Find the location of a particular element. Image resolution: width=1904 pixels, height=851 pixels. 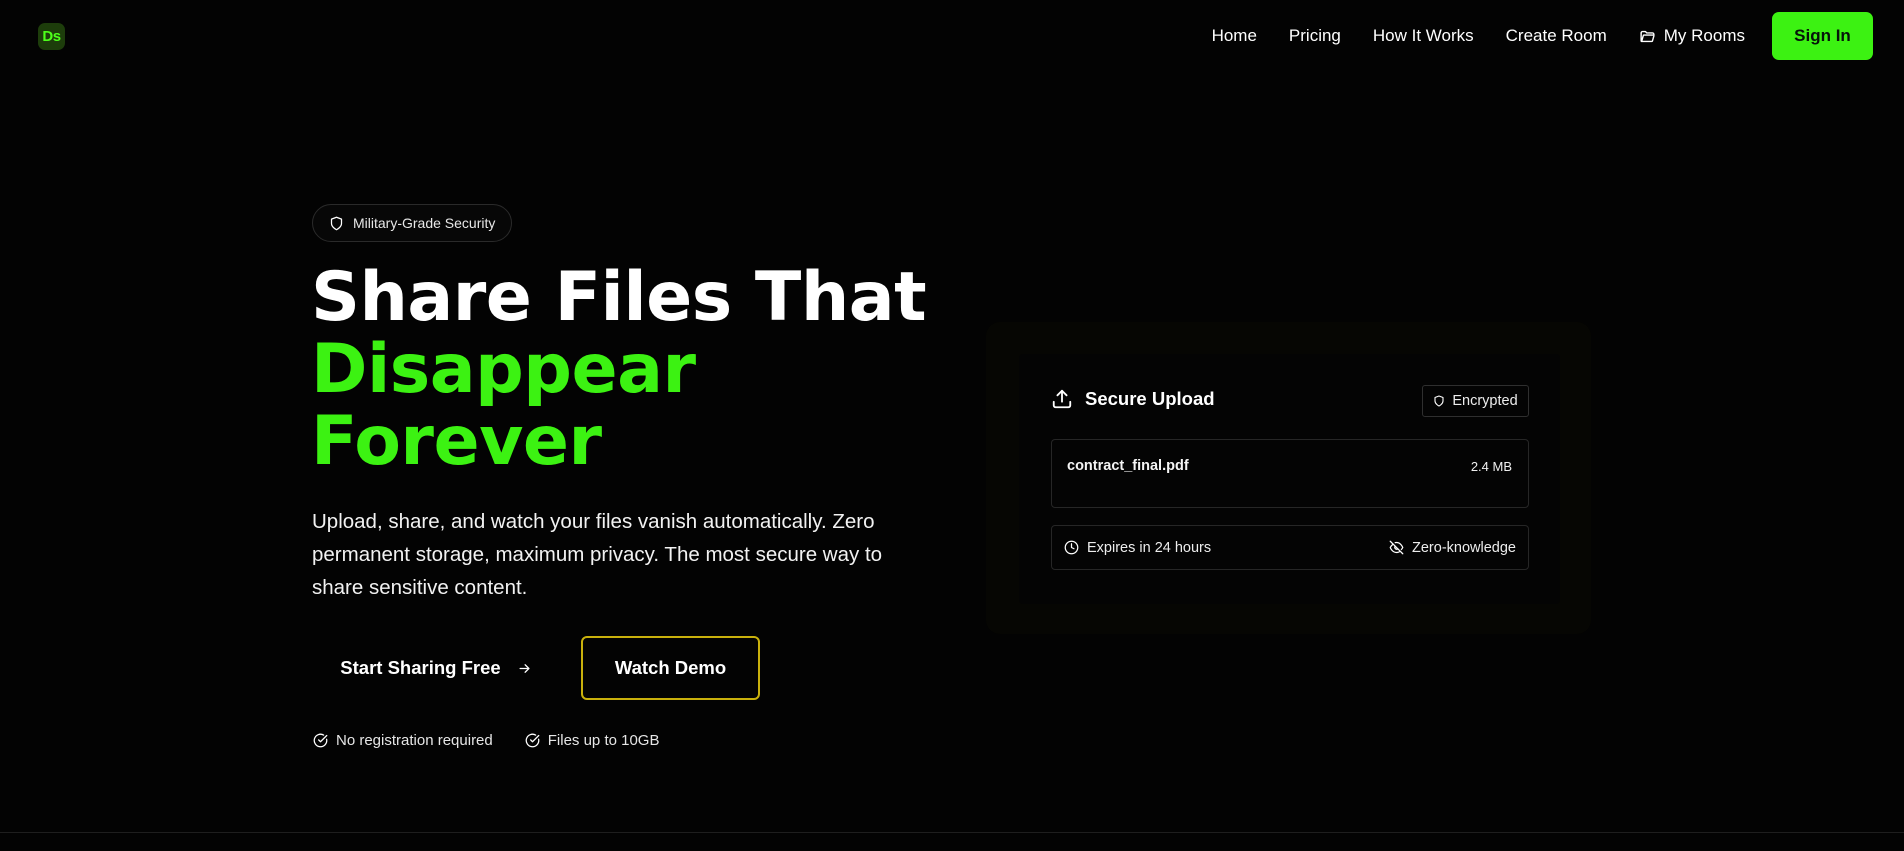

nav-link-pricing: Pricing is located at coordinates (1315, 36).